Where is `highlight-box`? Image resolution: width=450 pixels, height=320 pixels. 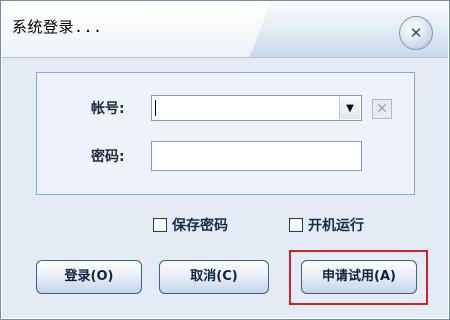 highlight-box is located at coordinates (358, 277).